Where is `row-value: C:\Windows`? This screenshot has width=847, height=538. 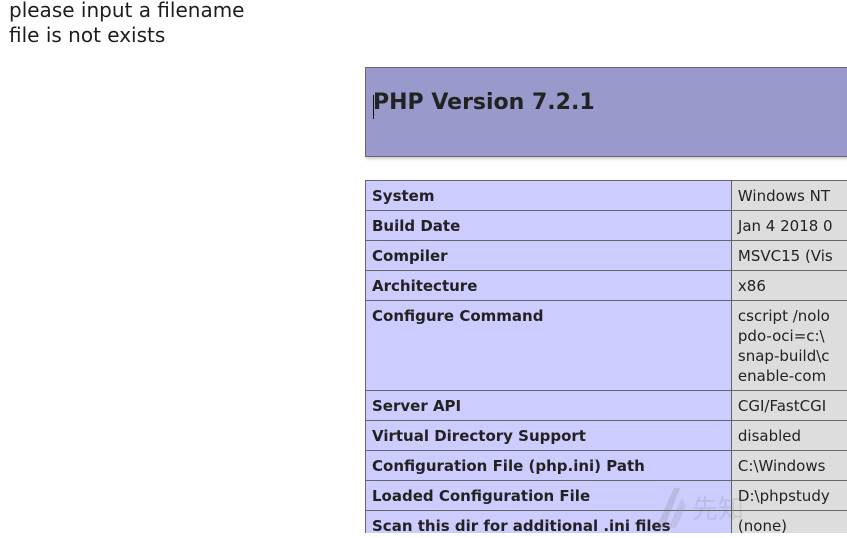 row-value: C:\Windows is located at coordinates (789, 466).